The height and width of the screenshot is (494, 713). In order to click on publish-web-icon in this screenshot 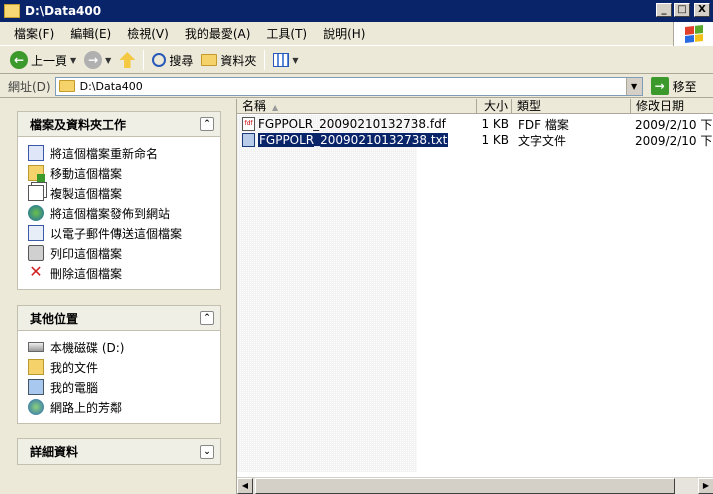, I will do `click(36, 213)`.